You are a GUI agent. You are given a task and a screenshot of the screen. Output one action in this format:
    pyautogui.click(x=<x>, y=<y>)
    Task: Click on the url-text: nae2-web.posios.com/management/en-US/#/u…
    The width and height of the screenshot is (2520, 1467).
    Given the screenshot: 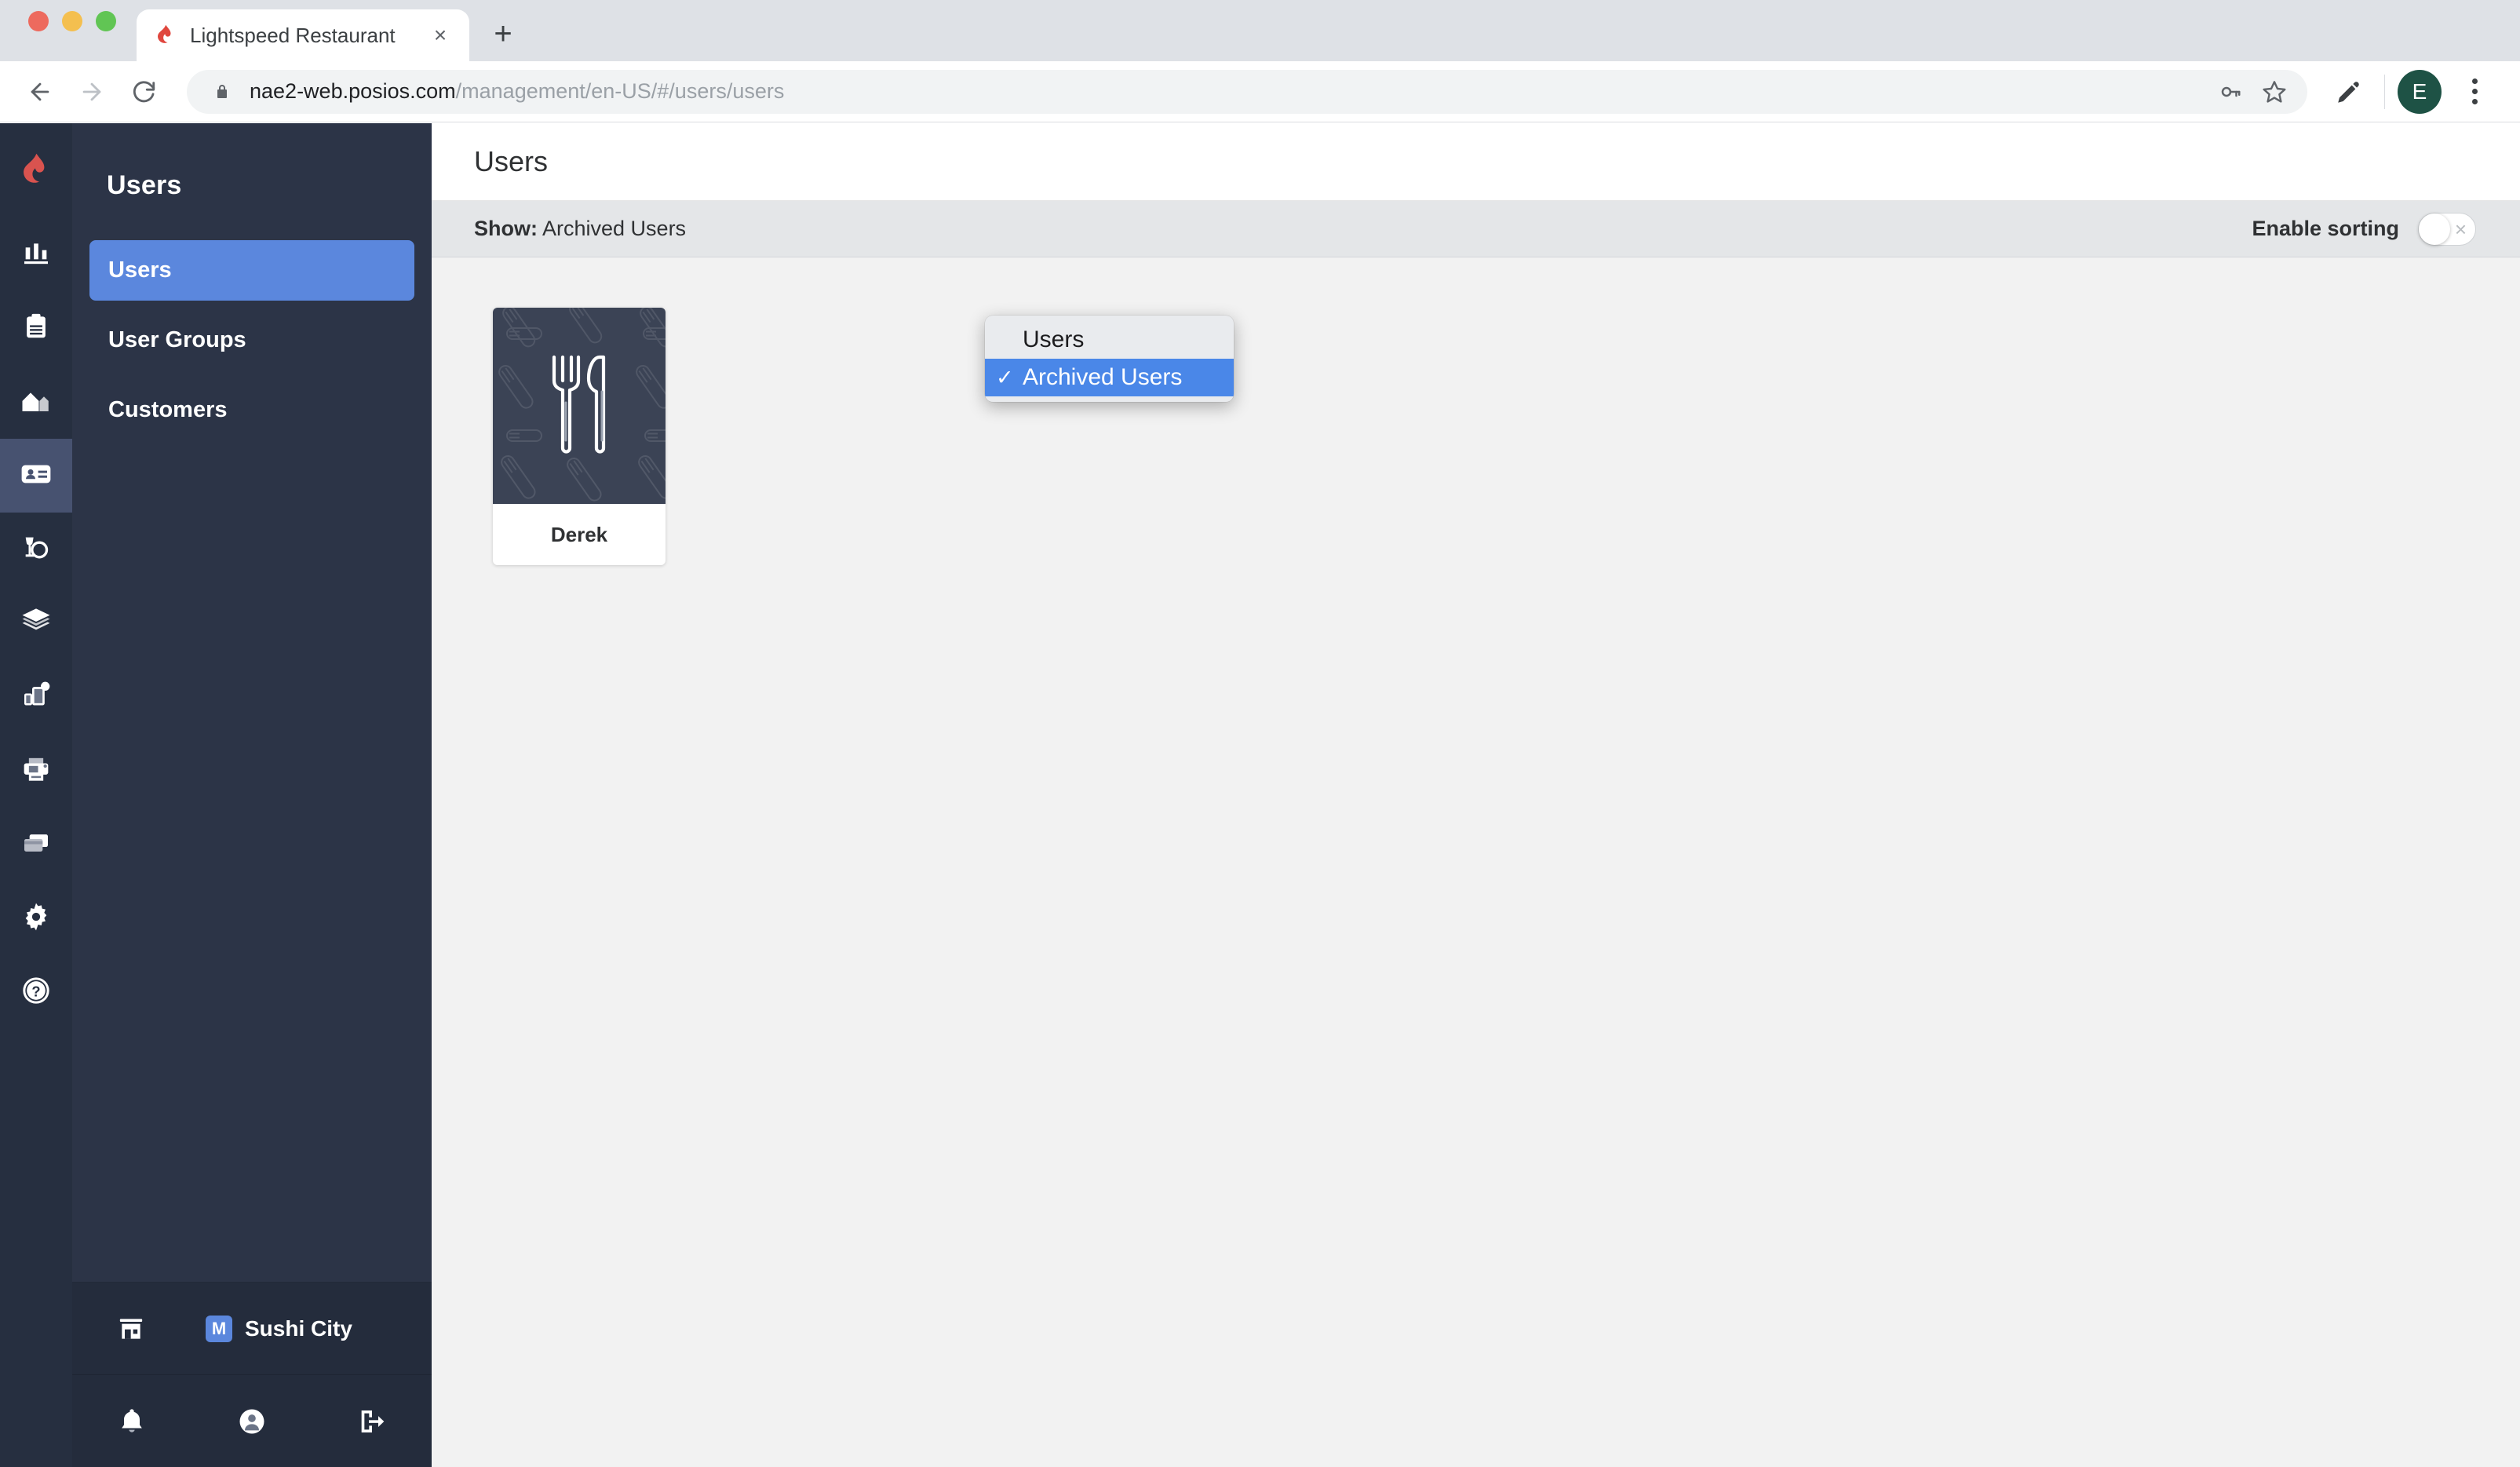 What is the action you would take?
    pyautogui.click(x=1229, y=91)
    